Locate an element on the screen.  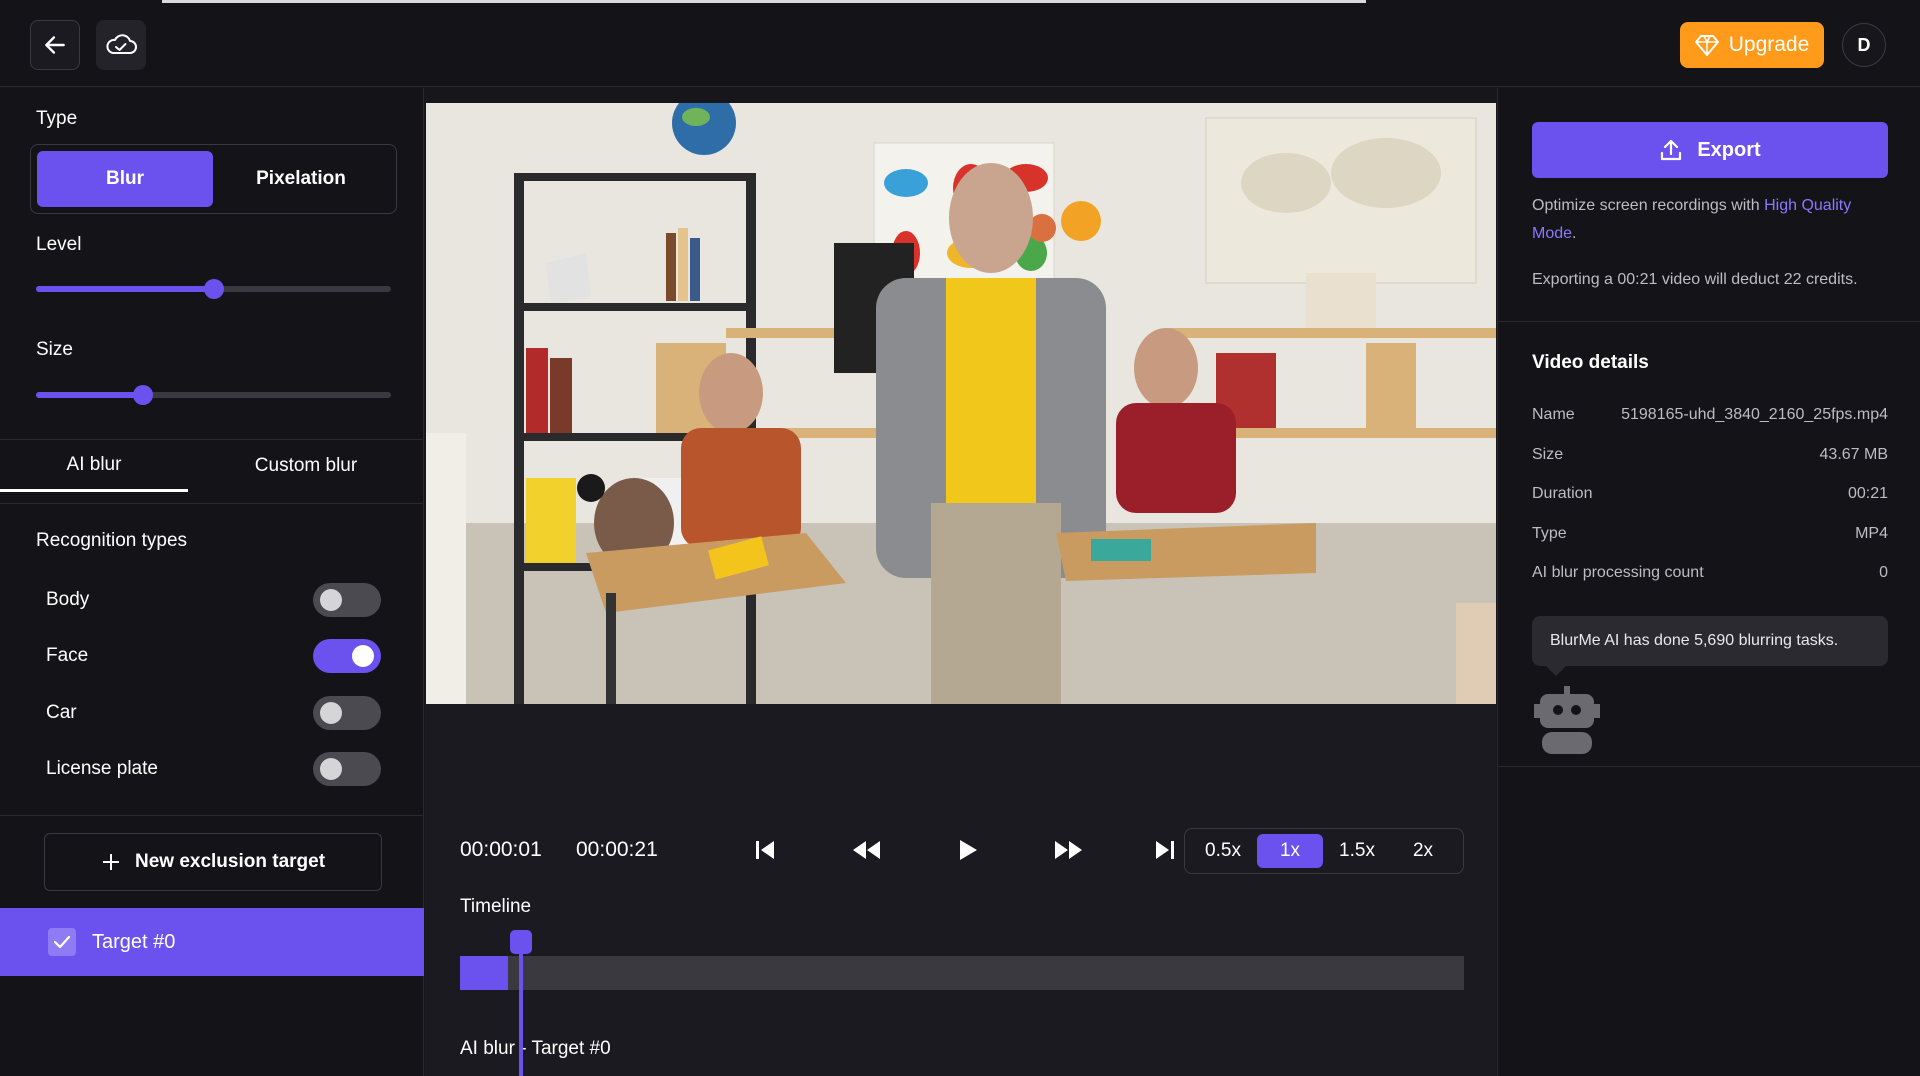
detail-value: 5198165-uhd_3840_2160_25fps.mp4 is located at coordinates (1754, 414).